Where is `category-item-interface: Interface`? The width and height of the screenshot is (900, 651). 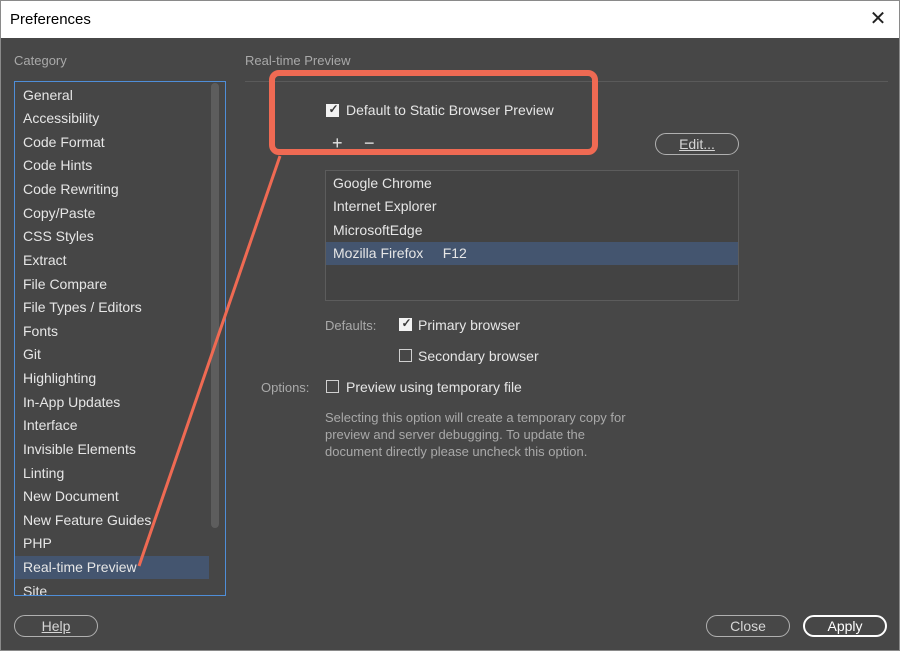 category-item-interface: Interface is located at coordinates (112, 425).